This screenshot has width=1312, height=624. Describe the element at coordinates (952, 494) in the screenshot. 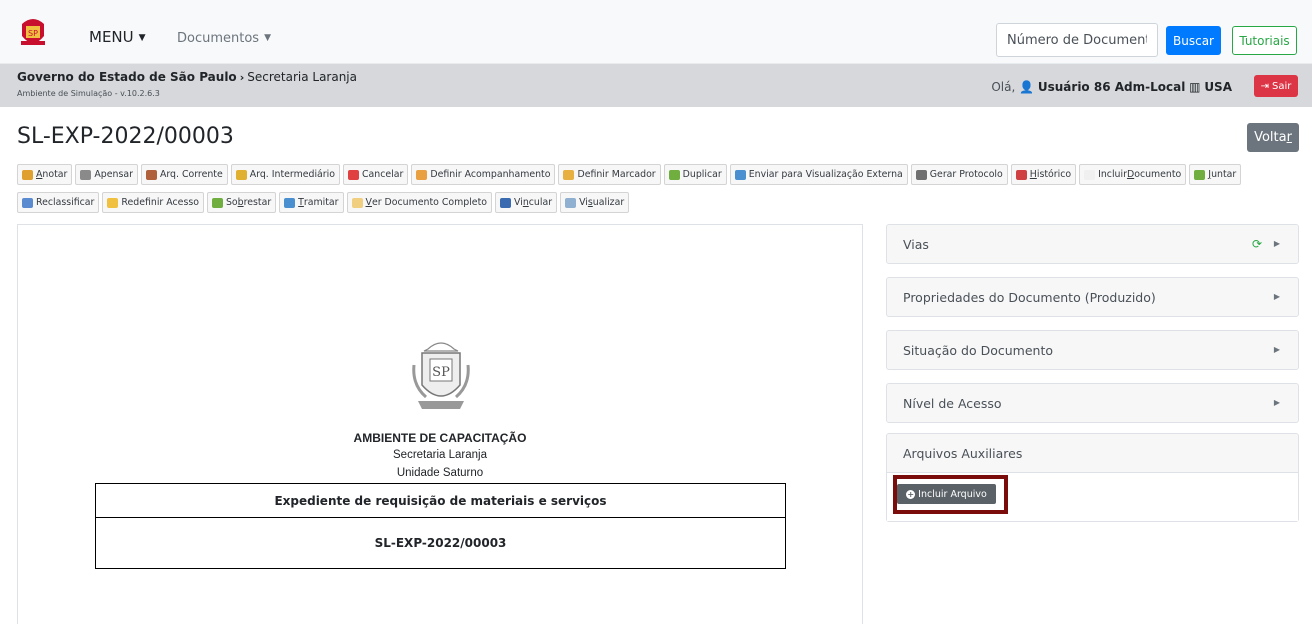

I see `incluir-arquivo-label: Incluir Arquivo` at that location.